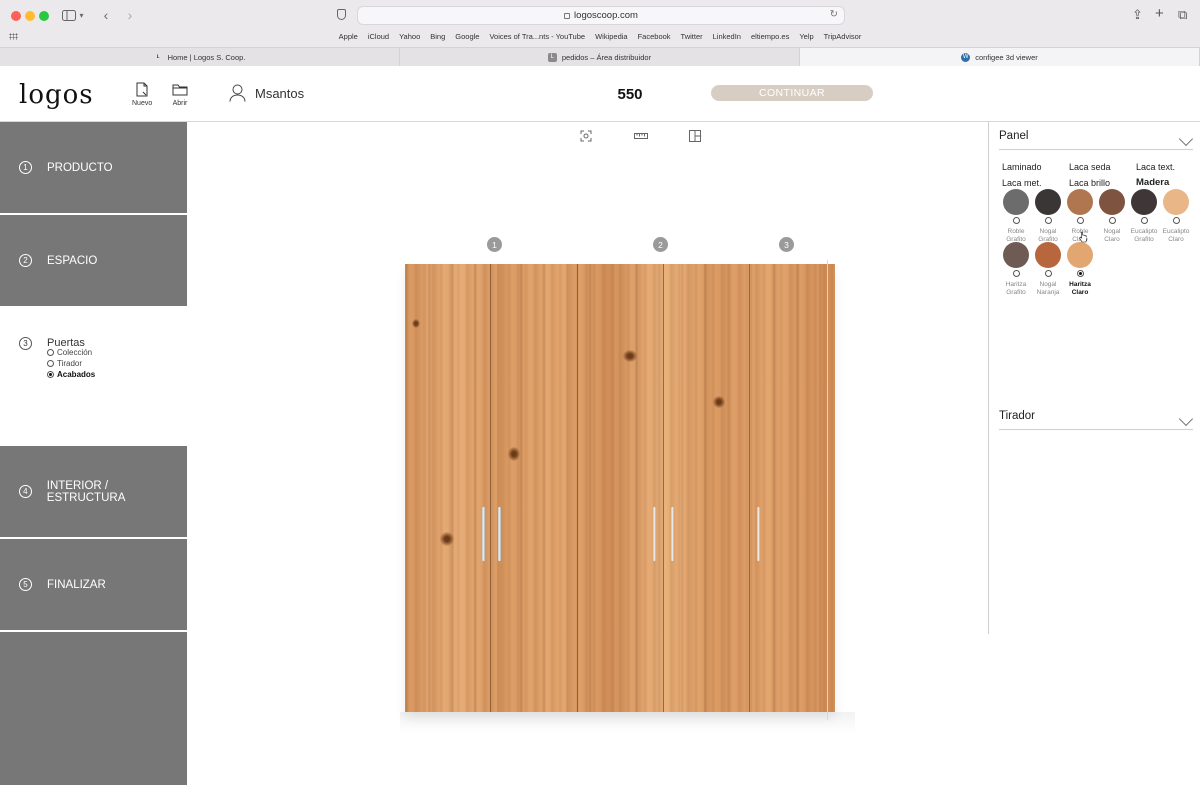 The width and height of the screenshot is (1200, 785). What do you see at coordinates (1144, 216) in the screenshot?
I see `swatch-eucalipto-grafito: Eucalipto Grafito` at bounding box center [1144, 216].